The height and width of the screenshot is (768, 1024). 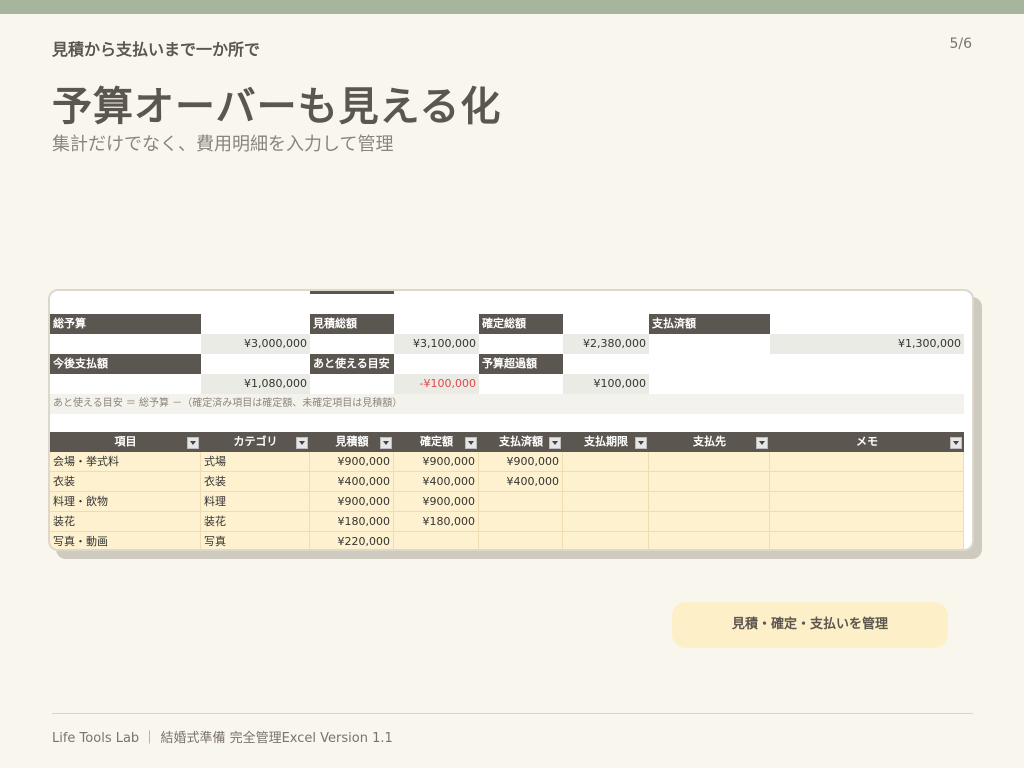 What do you see at coordinates (156, 49) in the screenshot?
I see `slide-kicker: 見積から支払いまで一か所で` at bounding box center [156, 49].